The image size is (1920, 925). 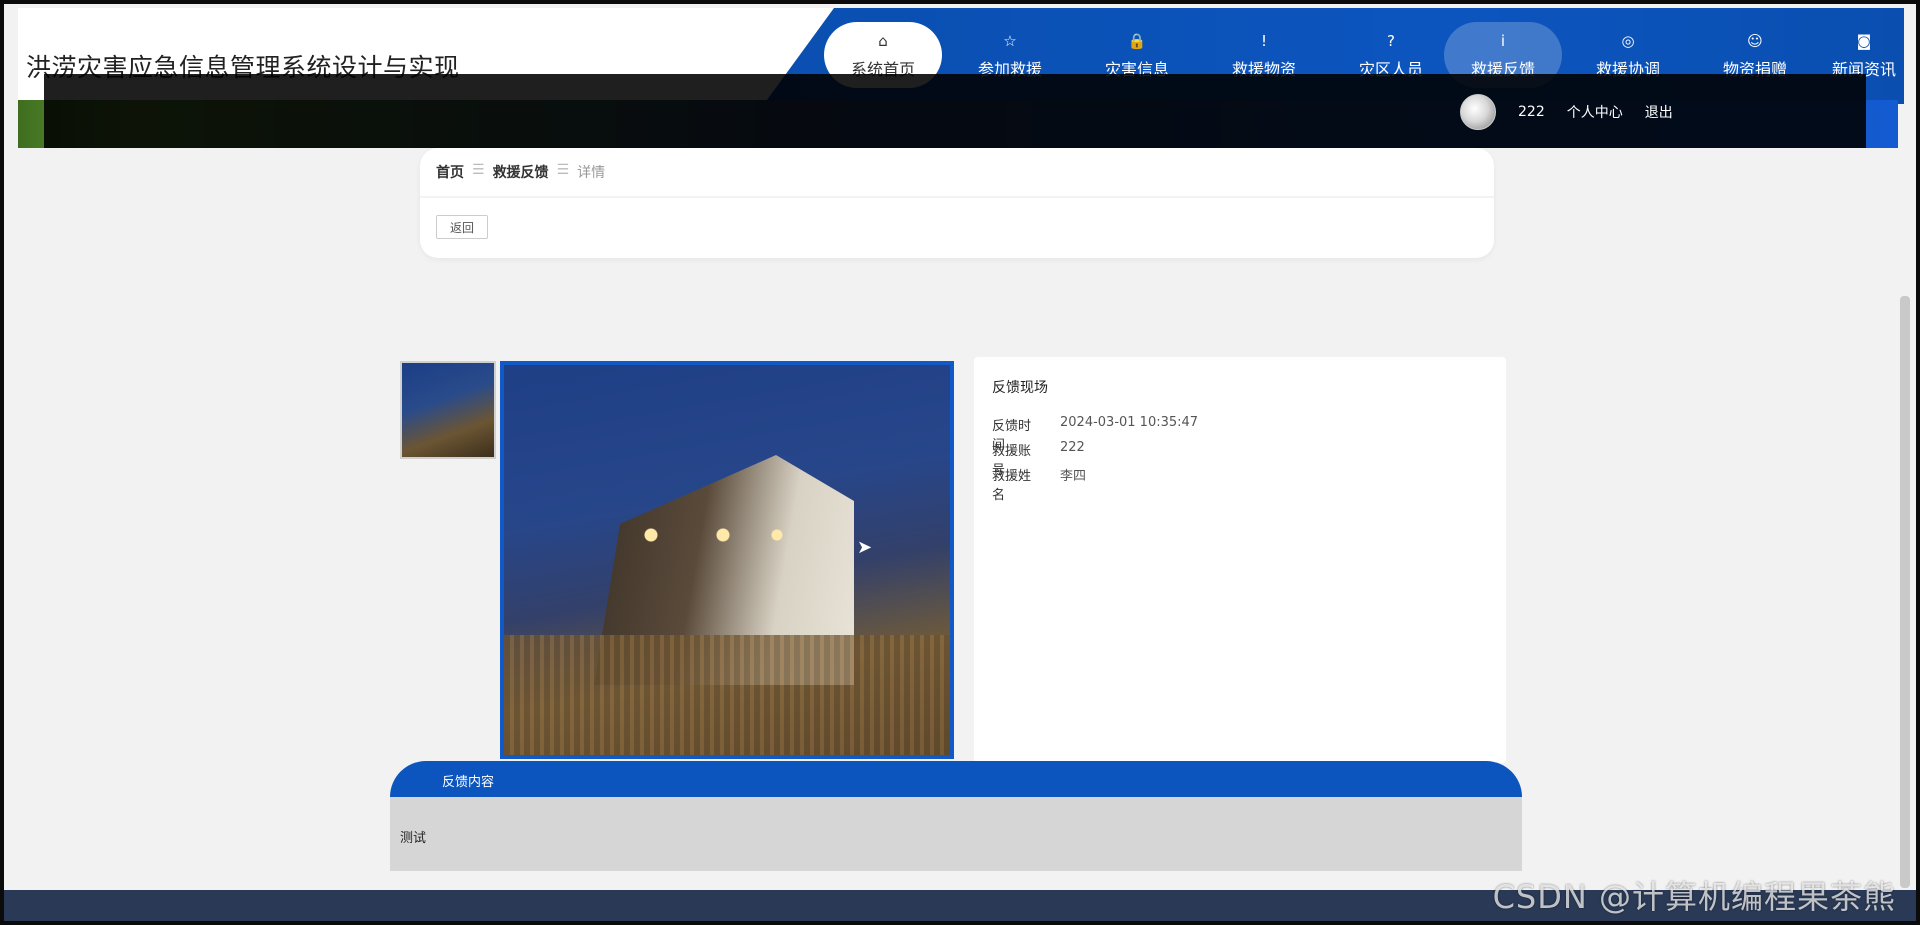 I want to click on lock-icon: 🔒, so click(x=1137, y=41).